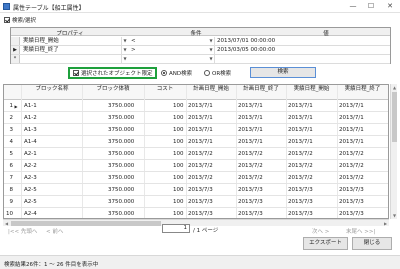  I want to click on cell-name: A1-1, so click(30, 106).